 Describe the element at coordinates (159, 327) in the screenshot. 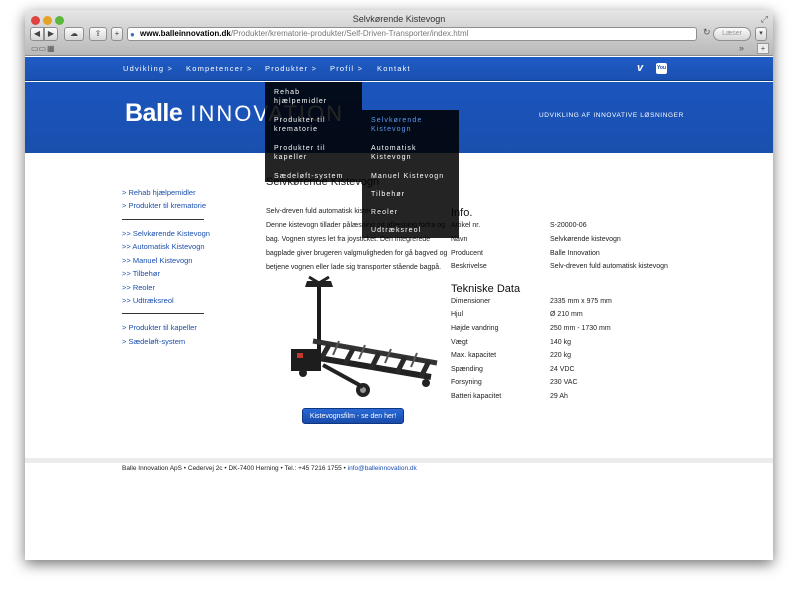

I see `sidebar-link-kapeller: > Produkter til kapeller` at that location.